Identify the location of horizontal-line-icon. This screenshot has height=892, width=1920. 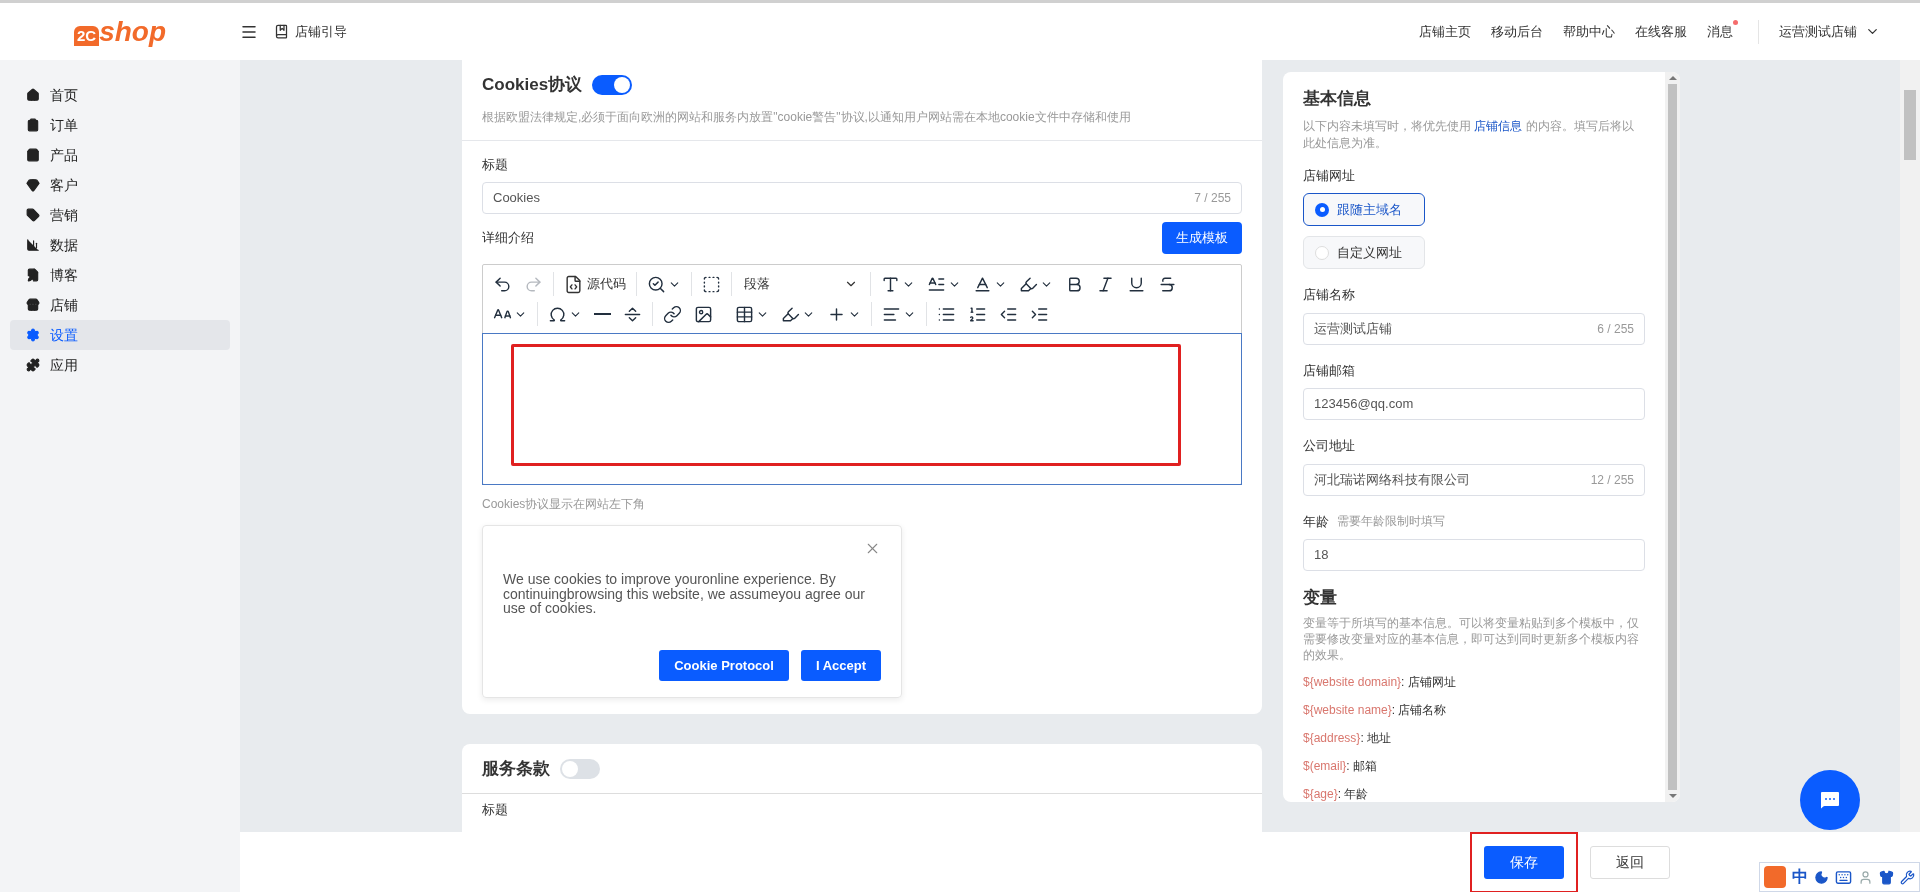
(602, 314).